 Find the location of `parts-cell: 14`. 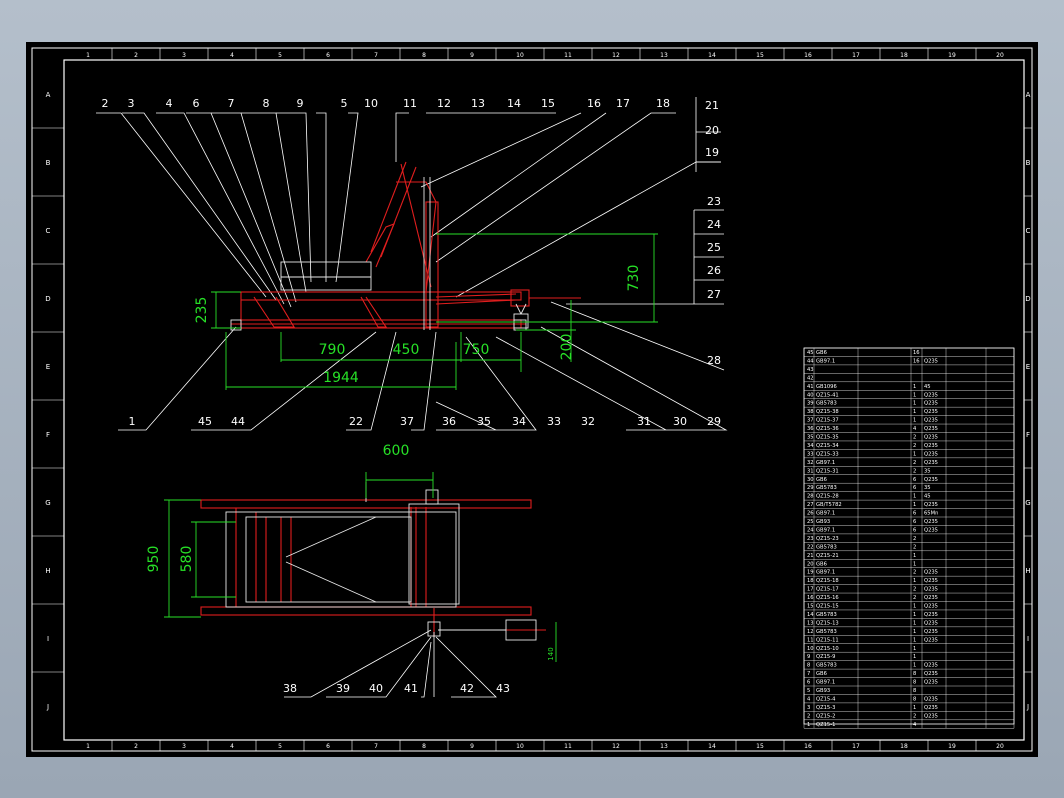

parts-cell: 14 is located at coordinates (810, 615).